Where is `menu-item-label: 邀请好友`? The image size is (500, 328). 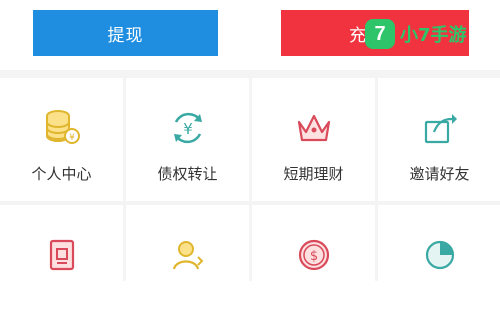
menu-item-label: 邀请好友 is located at coordinates (439, 174).